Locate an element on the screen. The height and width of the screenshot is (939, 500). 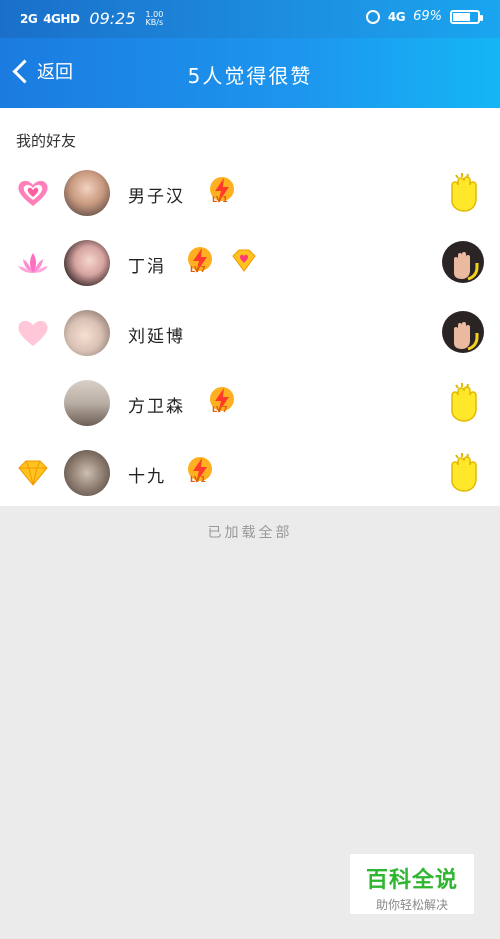
heart-badge-icon is located at coordinates (33, 193).